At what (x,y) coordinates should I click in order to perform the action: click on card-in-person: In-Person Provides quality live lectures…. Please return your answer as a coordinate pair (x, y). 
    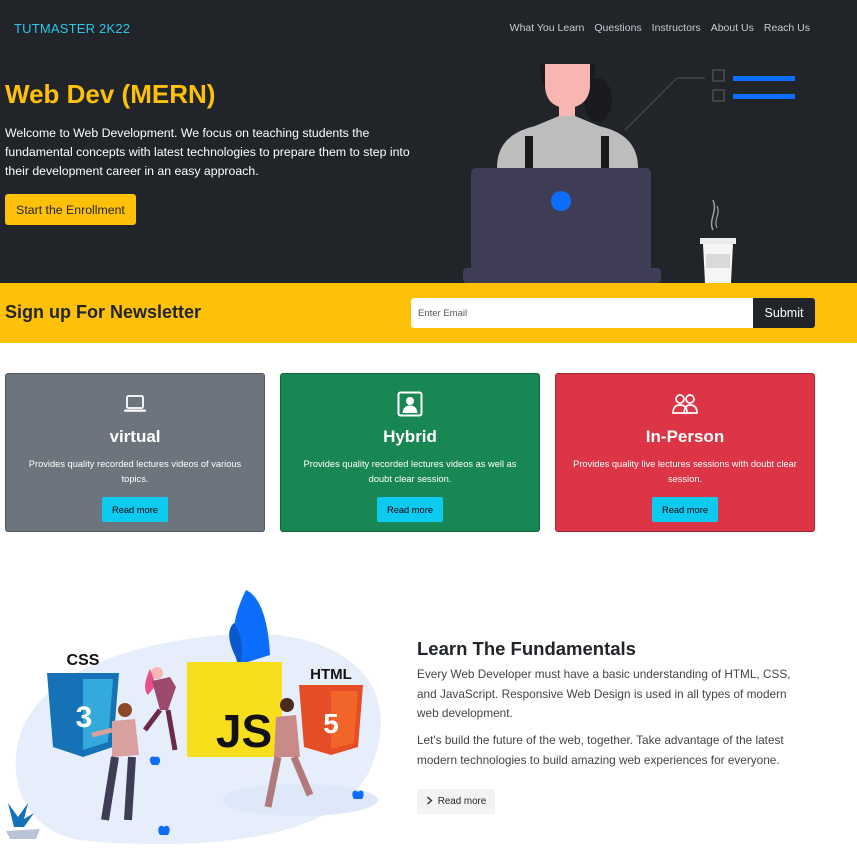
    Looking at the image, I should click on (685, 452).